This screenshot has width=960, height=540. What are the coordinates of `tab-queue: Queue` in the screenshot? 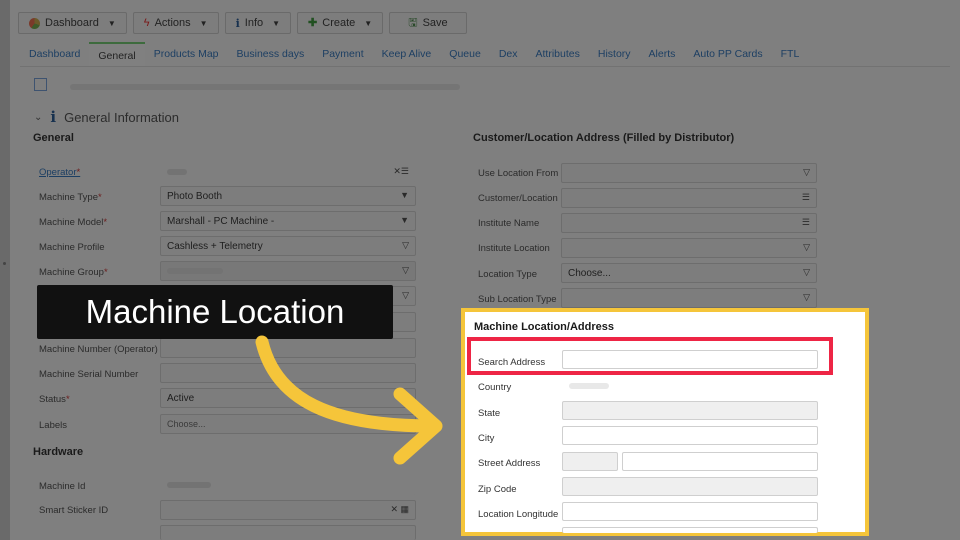 It's located at (465, 54).